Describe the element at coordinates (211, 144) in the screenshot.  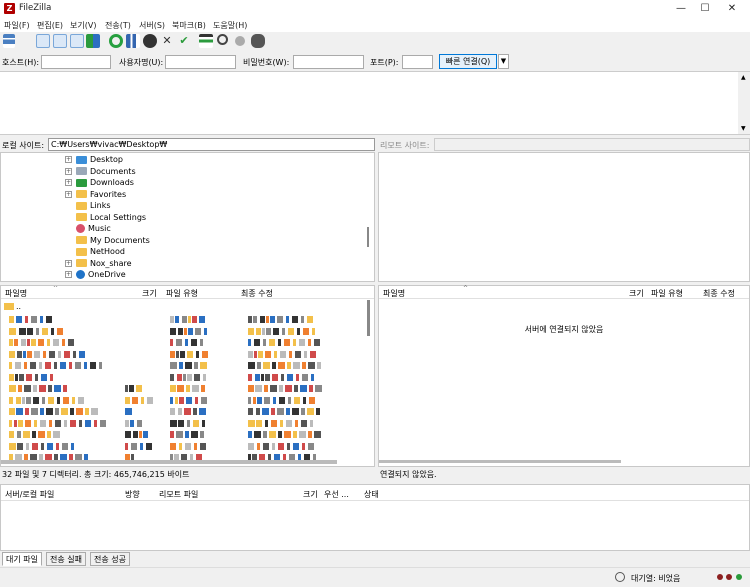
I see `local-path-input: C:₩Users₩vivac₩Desktop₩` at that location.